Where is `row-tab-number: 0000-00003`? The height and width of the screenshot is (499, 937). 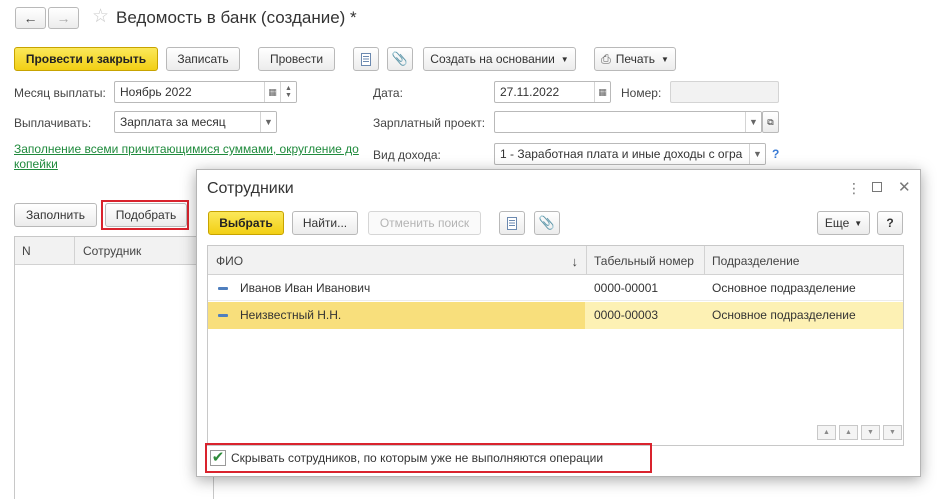
row-tab-number: 0000-00003 is located at coordinates (626, 315).